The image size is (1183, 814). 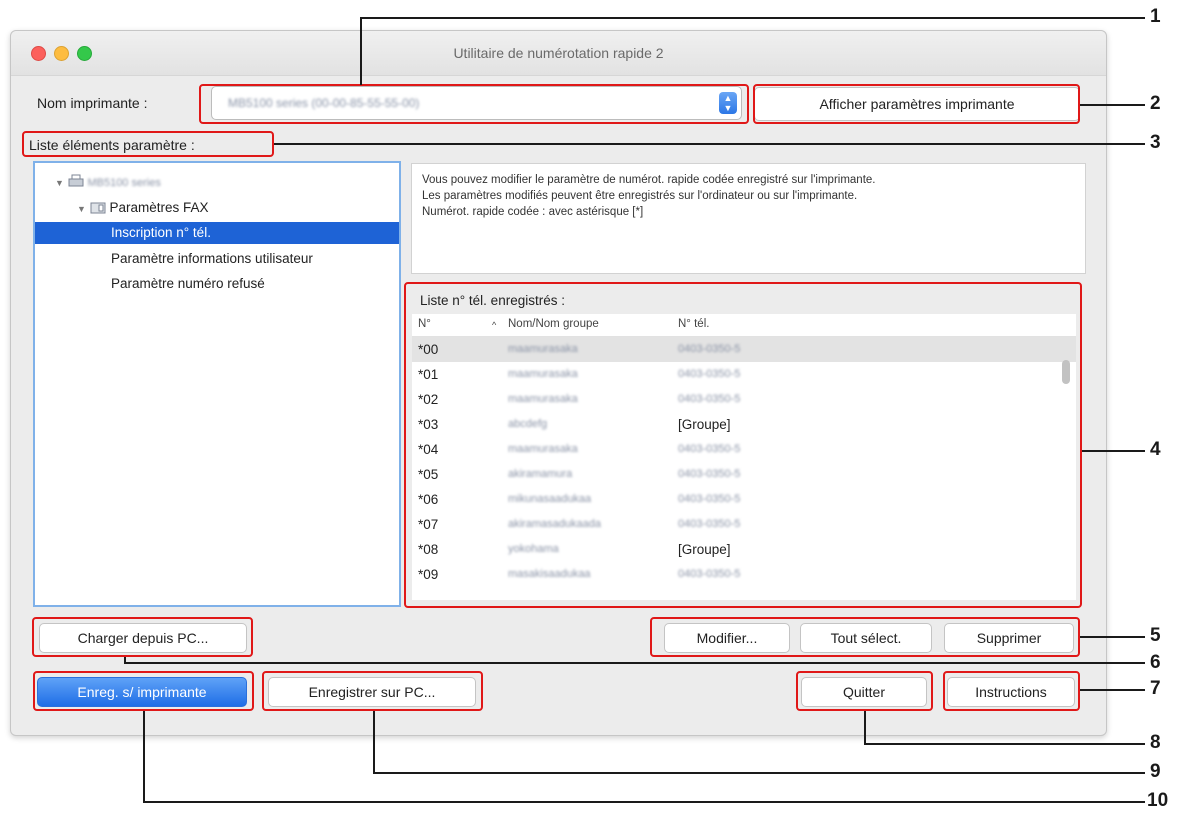 I want to click on fax-icon, so click(x=98, y=208).